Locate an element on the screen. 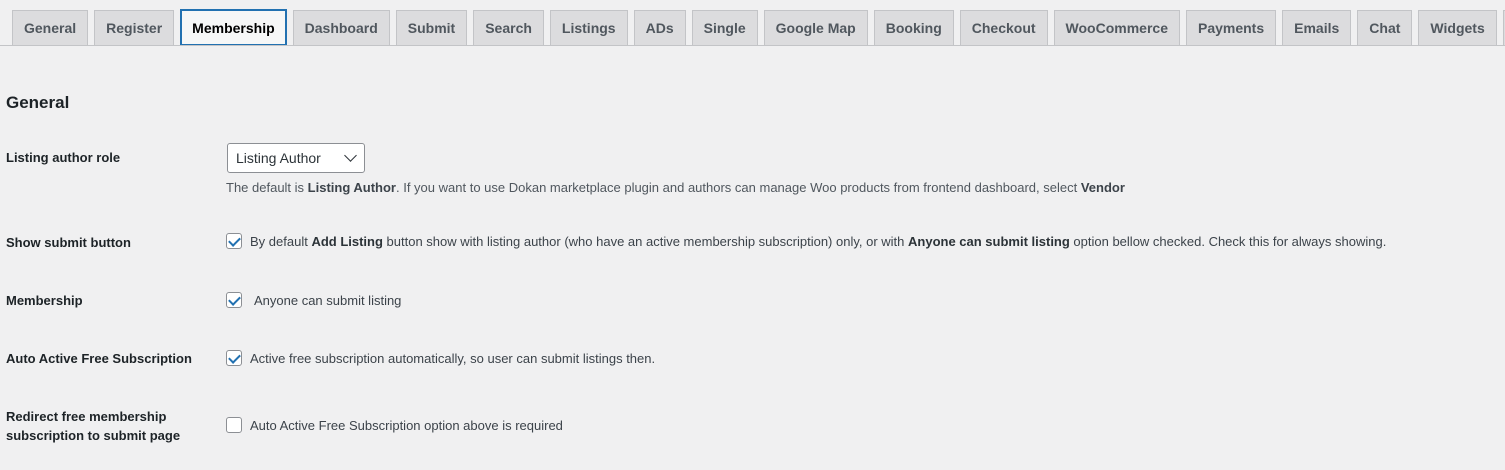 This screenshot has width=1505, height=470. tab-google-map: Google Map is located at coordinates (815, 27).